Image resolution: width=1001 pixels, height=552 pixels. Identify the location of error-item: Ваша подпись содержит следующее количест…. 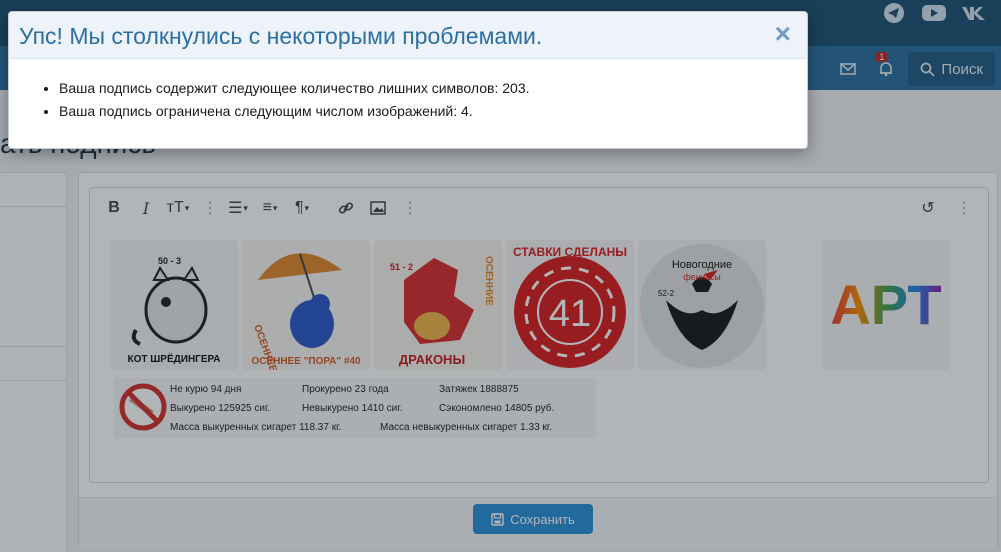
(423, 88).